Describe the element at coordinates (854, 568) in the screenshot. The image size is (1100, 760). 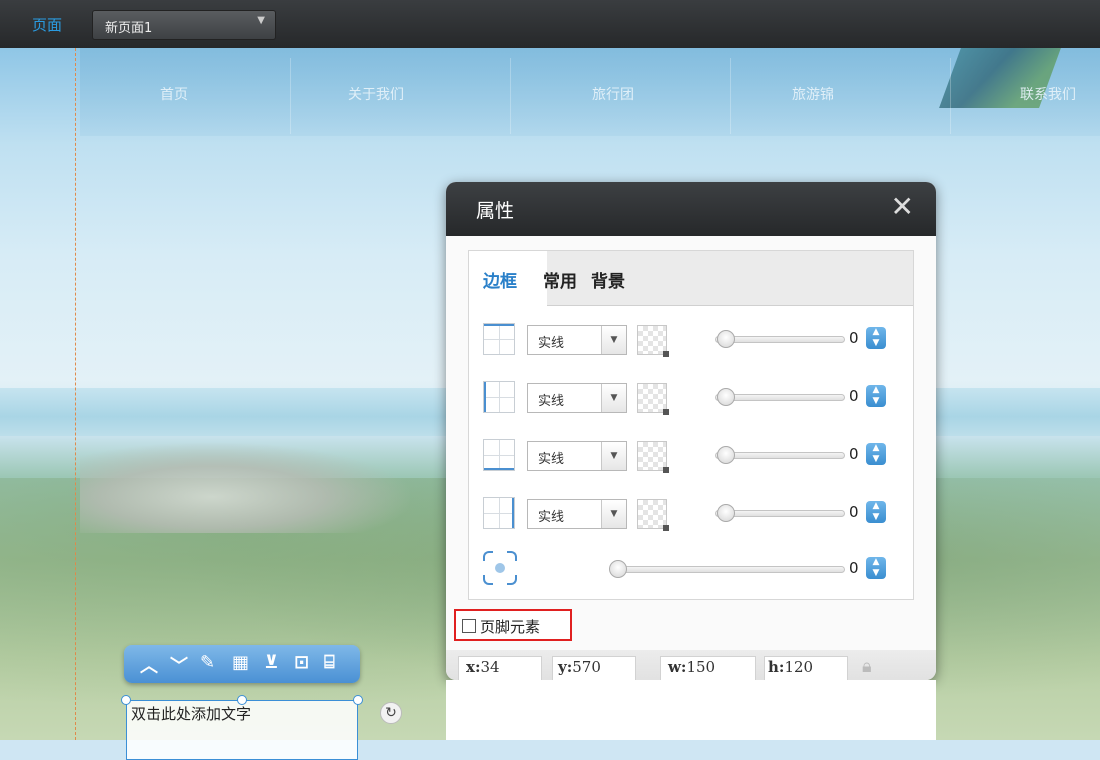
I see `border-radius-value: 0` at that location.